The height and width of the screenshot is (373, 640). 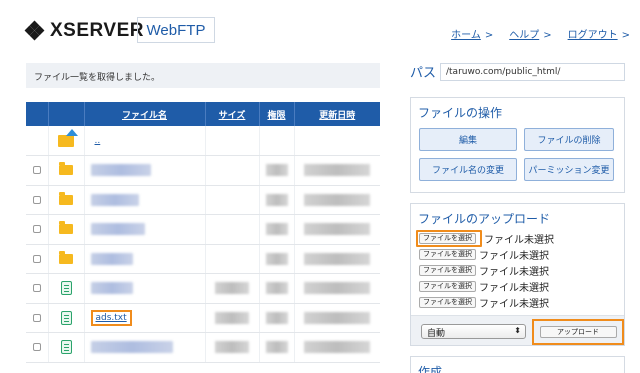 What do you see at coordinates (176, 30) in the screenshot?
I see `product-badge: WebFTP` at bounding box center [176, 30].